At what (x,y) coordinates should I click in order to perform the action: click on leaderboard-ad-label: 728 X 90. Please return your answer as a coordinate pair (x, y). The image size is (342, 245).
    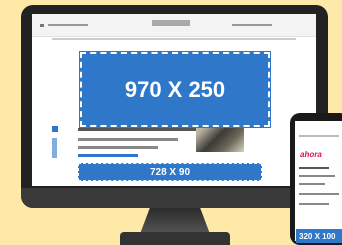
    Looking at the image, I should click on (170, 172).